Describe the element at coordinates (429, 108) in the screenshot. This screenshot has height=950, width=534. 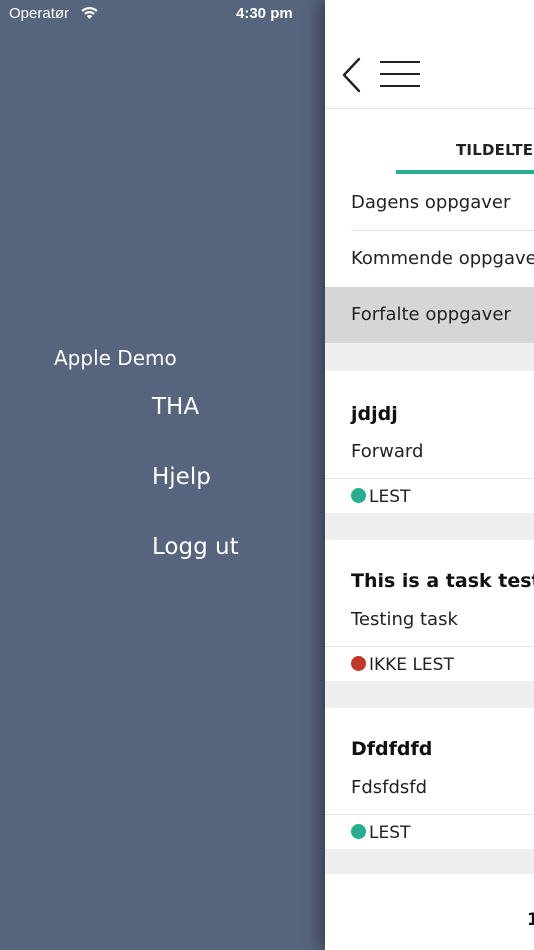
I see `nav-divider` at that location.